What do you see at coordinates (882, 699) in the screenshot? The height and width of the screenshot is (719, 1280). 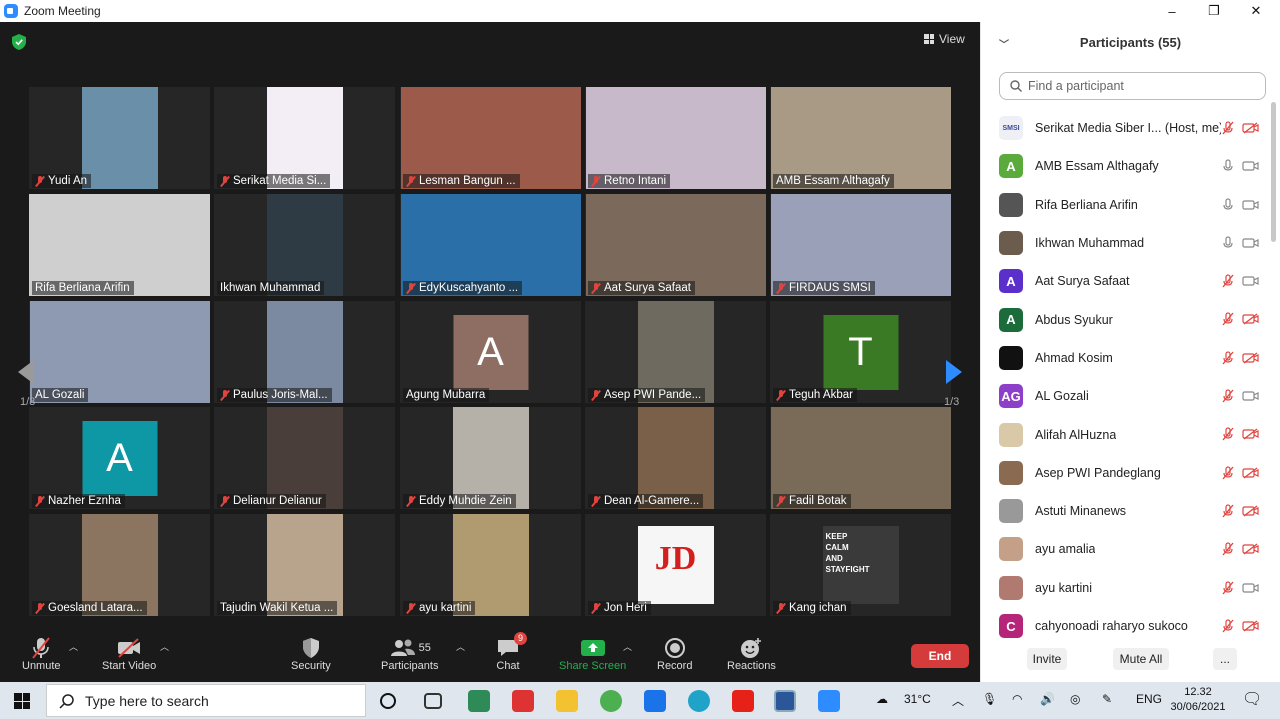 I see `weather-icon: ☁` at bounding box center [882, 699].